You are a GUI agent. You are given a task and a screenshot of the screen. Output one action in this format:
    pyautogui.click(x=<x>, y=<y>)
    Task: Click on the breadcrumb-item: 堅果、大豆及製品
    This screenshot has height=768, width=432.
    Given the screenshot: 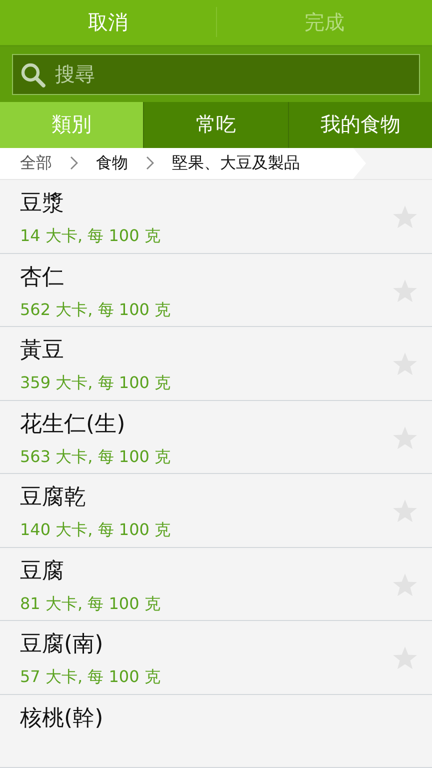 What is the action you would take?
    pyautogui.click(x=236, y=163)
    